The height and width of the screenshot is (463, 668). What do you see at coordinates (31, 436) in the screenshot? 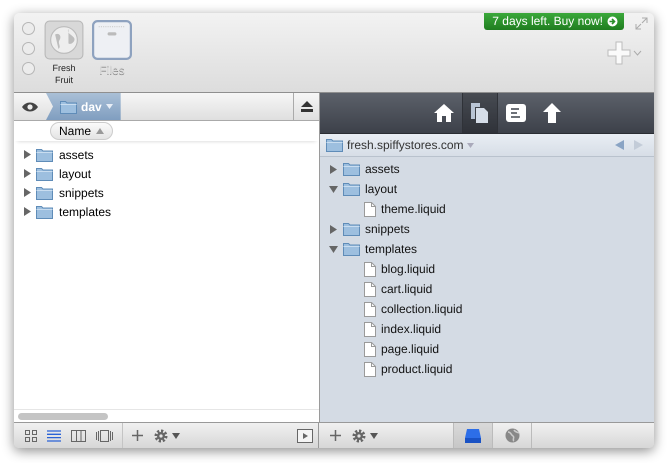
I see `icon-view-icon` at bounding box center [31, 436].